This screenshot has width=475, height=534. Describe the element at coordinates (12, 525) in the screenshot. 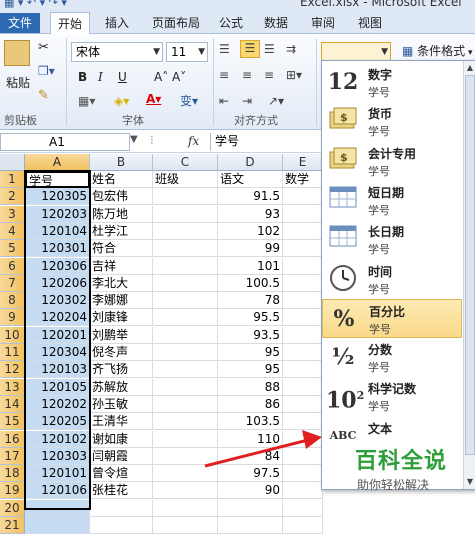

I see `row-header: 21` at that location.